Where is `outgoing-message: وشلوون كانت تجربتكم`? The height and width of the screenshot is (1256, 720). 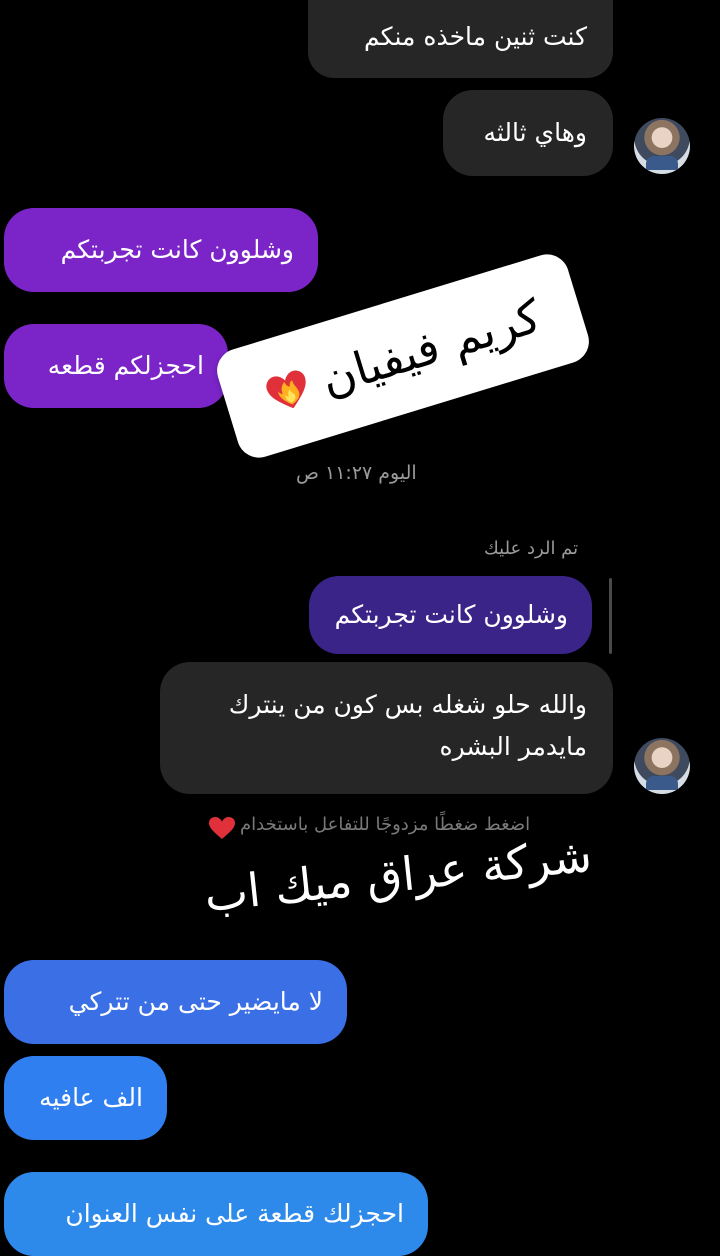 outgoing-message: وشلوون كانت تجربتكم is located at coordinates (161, 250).